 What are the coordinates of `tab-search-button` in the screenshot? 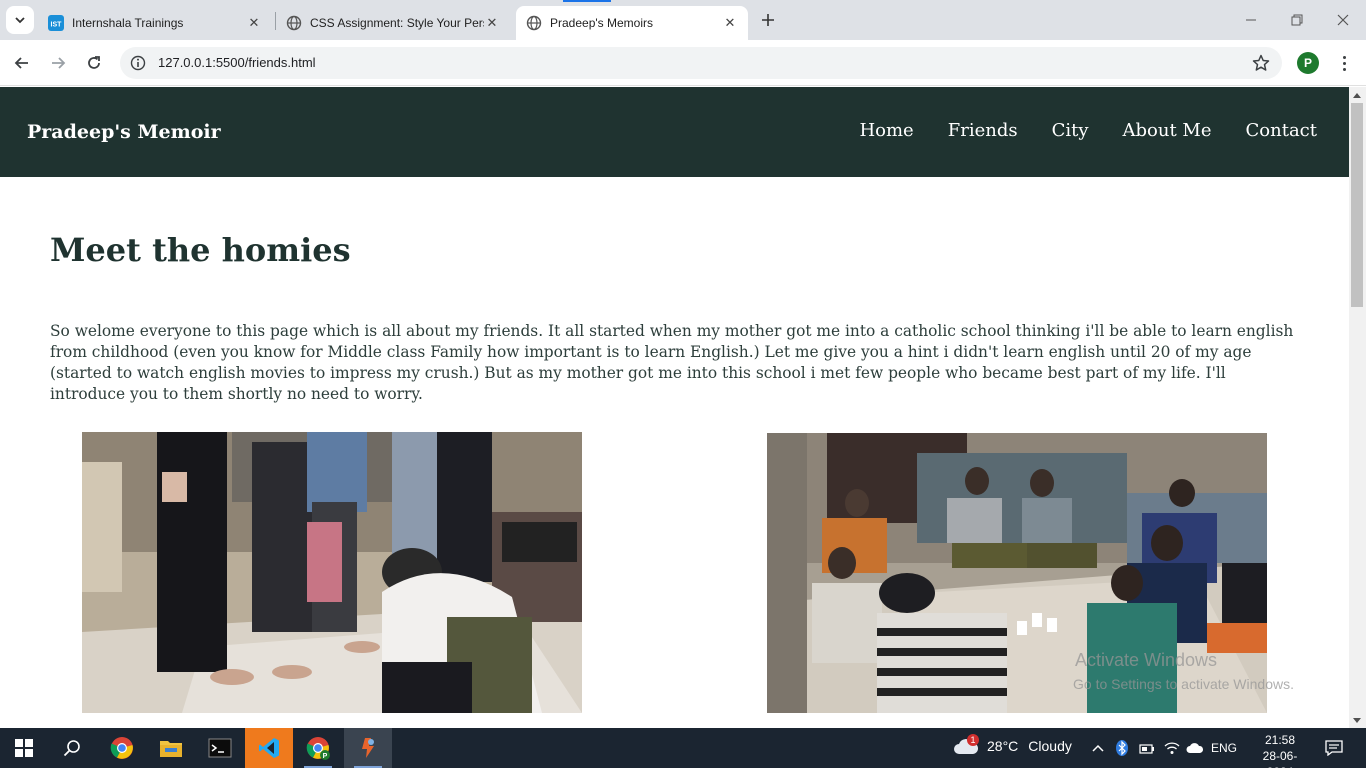 It's located at (20, 20).